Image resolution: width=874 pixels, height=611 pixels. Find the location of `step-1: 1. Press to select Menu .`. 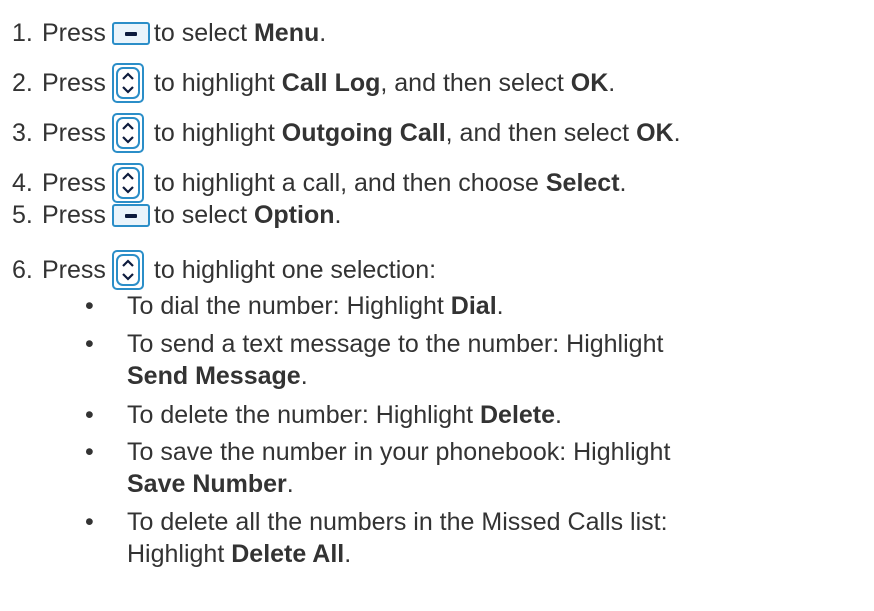

step-1: 1. Press to select Menu . is located at coordinates (169, 33).